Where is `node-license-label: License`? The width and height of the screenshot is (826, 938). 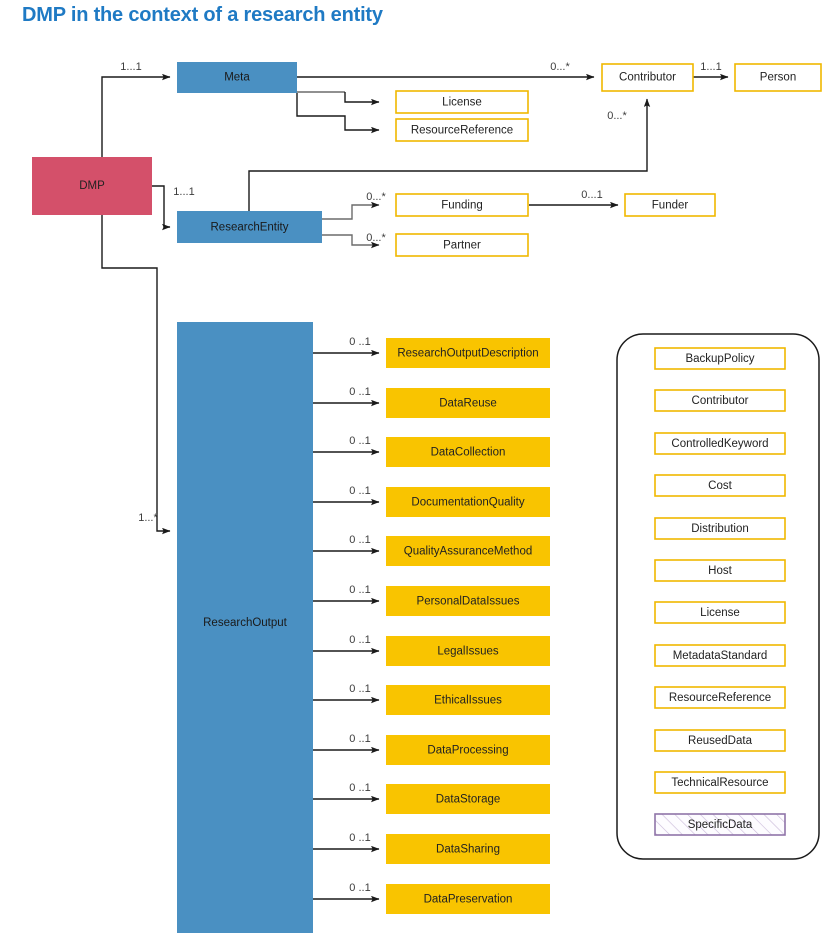 node-license-label: License is located at coordinates (462, 103).